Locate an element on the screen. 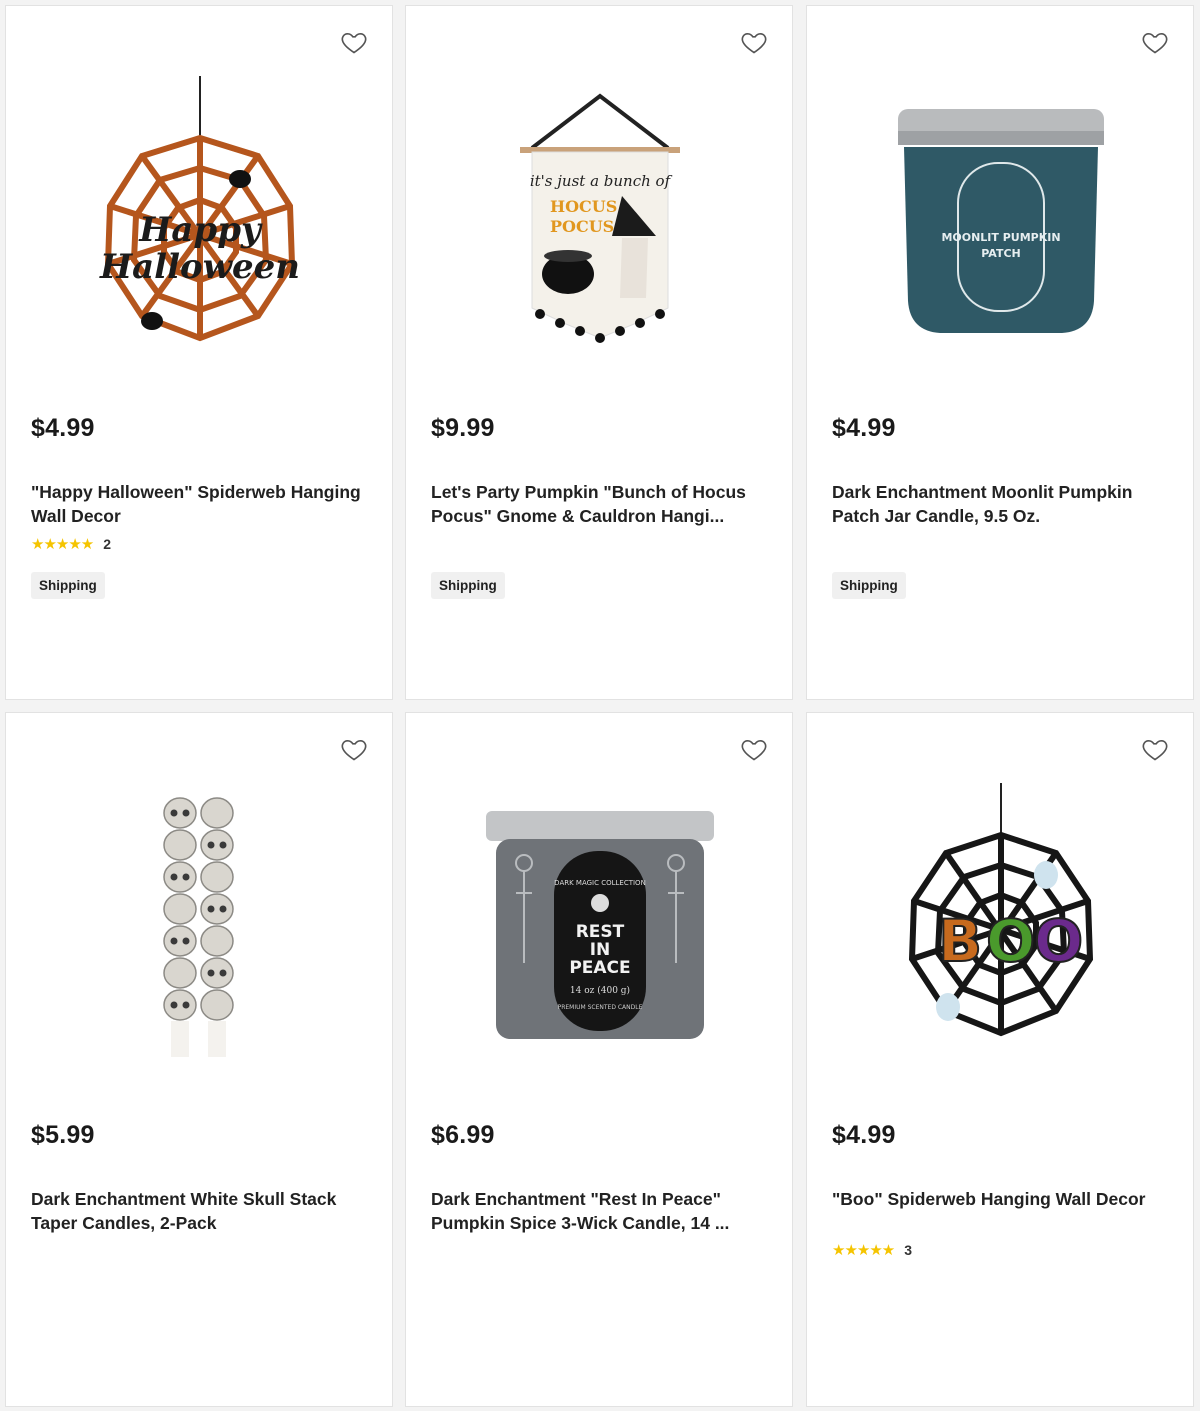 The width and height of the screenshot is (1200, 1411). product-price: $9.99 is located at coordinates (463, 428).